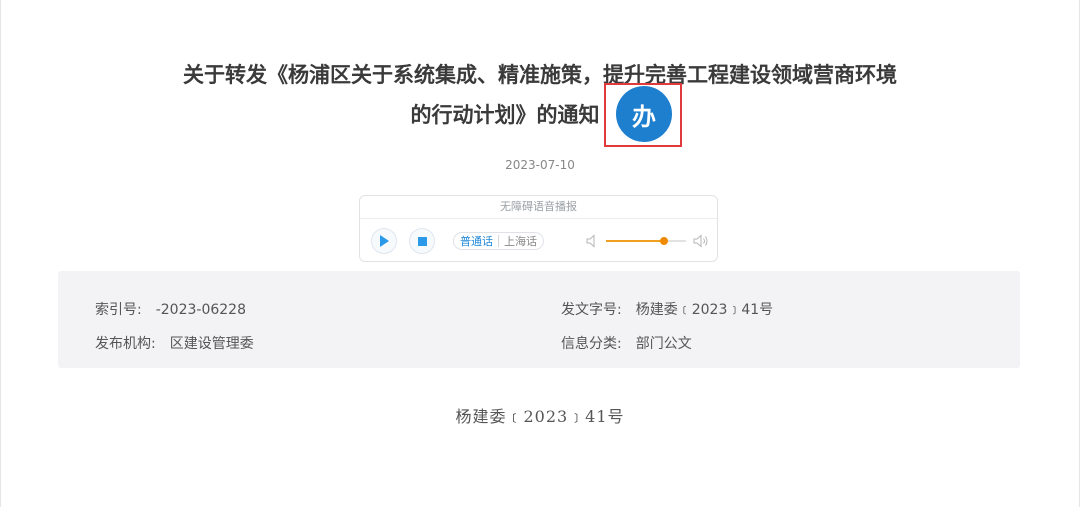 The width and height of the screenshot is (1080, 507). What do you see at coordinates (701, 242) in the screenshot?
I see `volume-high-icon` at bounding box center [701, 242].